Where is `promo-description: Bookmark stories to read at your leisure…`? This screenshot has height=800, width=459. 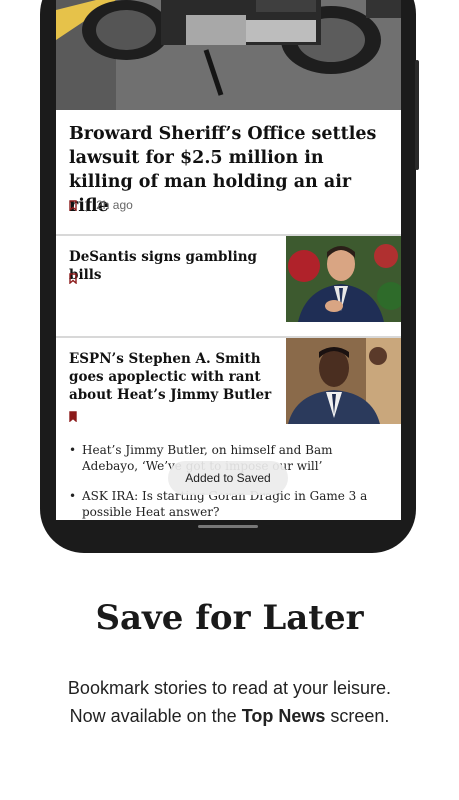
promo-description: Bookmark stories to read at your leisure… is located at coordinates (229, 702).